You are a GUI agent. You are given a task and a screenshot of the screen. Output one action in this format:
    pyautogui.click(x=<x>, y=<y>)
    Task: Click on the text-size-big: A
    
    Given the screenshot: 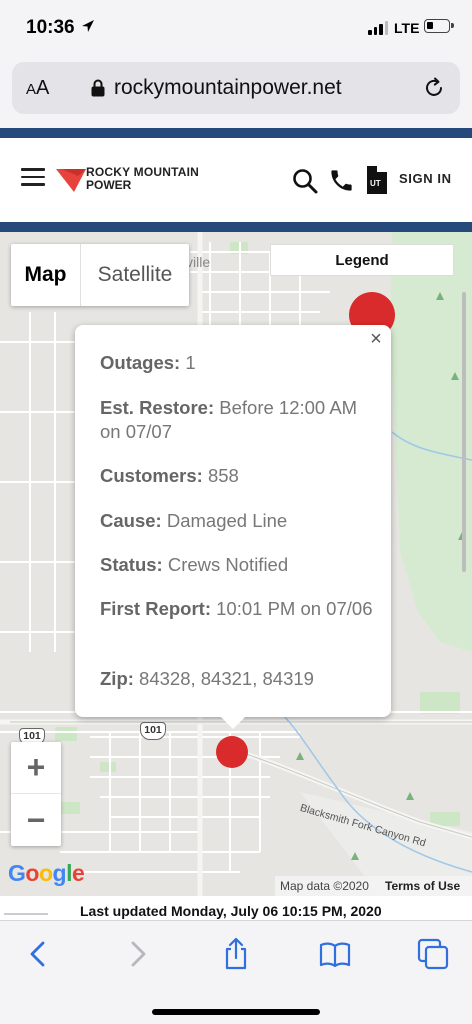 What is the action you would take?
    pyautogui.click(x=43, y=88)
    